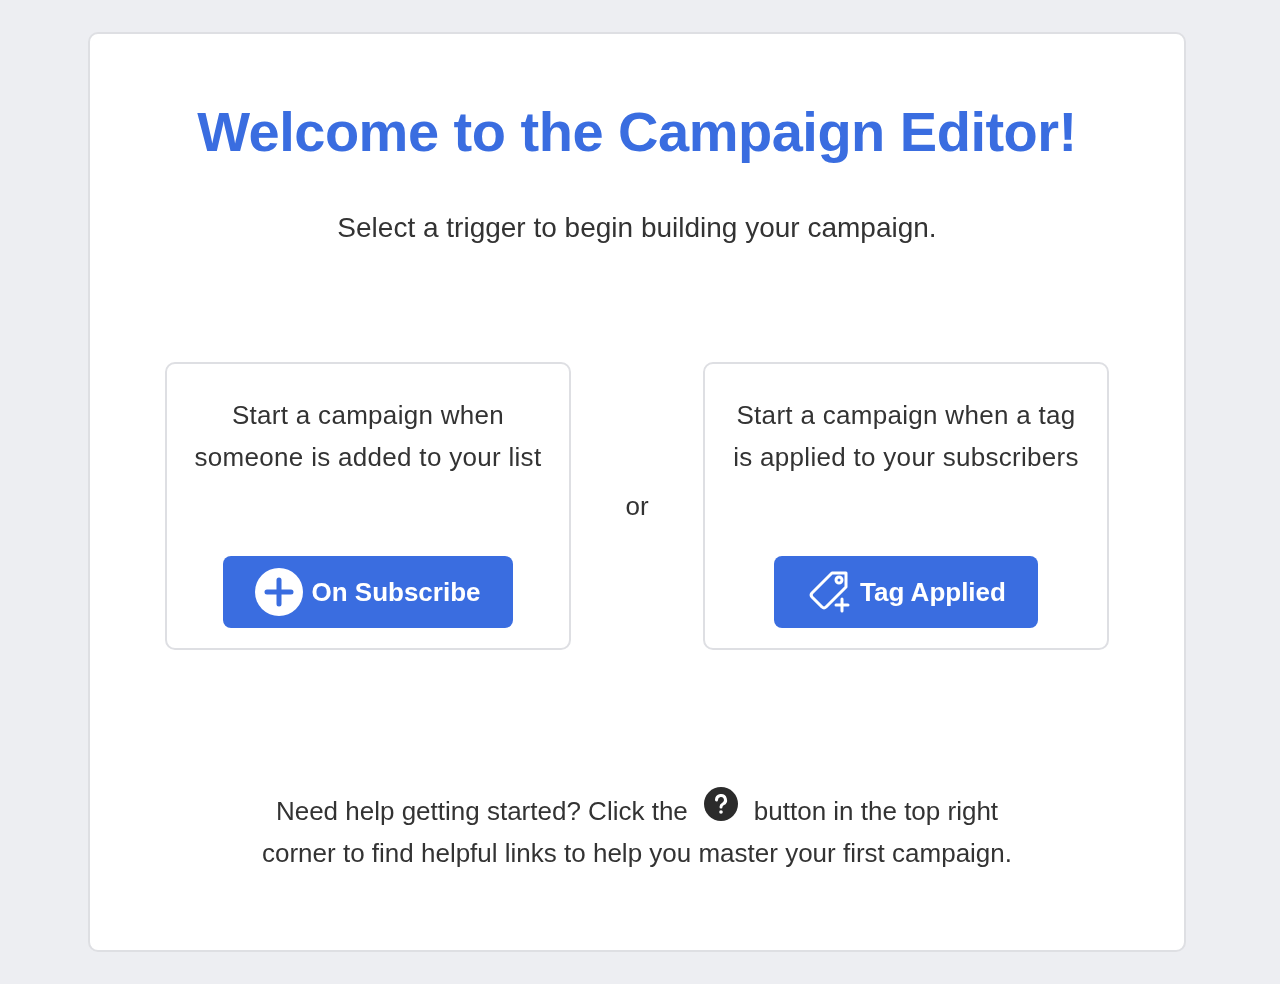  What do you see at coordinates (637, 506) in the screenshot?
I see `separator-text: or` at bounding box center [637, 506].